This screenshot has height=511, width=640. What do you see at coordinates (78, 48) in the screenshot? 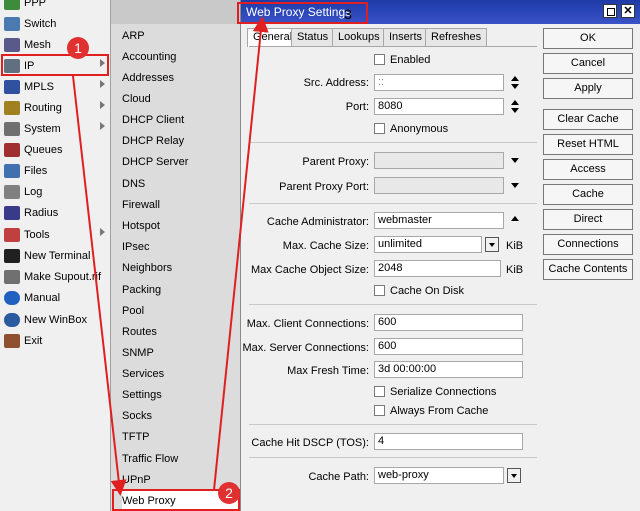
I see `step-badge-1: 1` at bounding box center [78, 48].